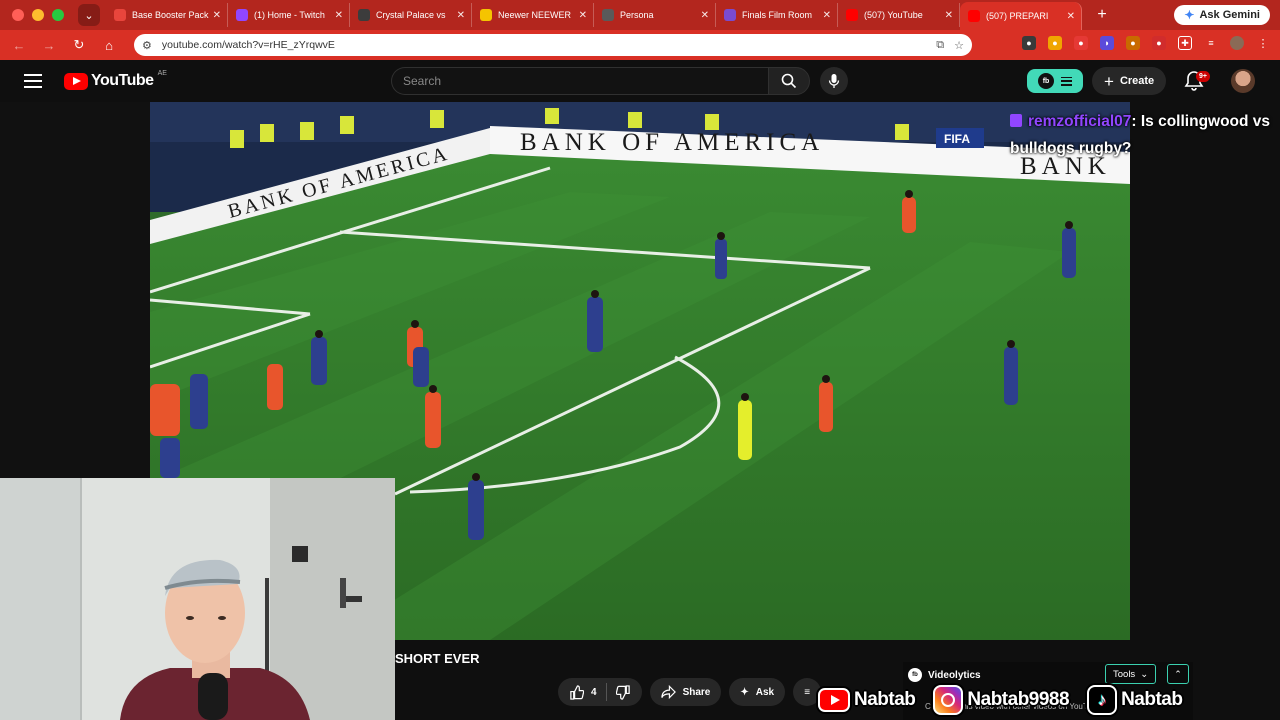  I want to click on save-button: ≡, so click(807, 692).